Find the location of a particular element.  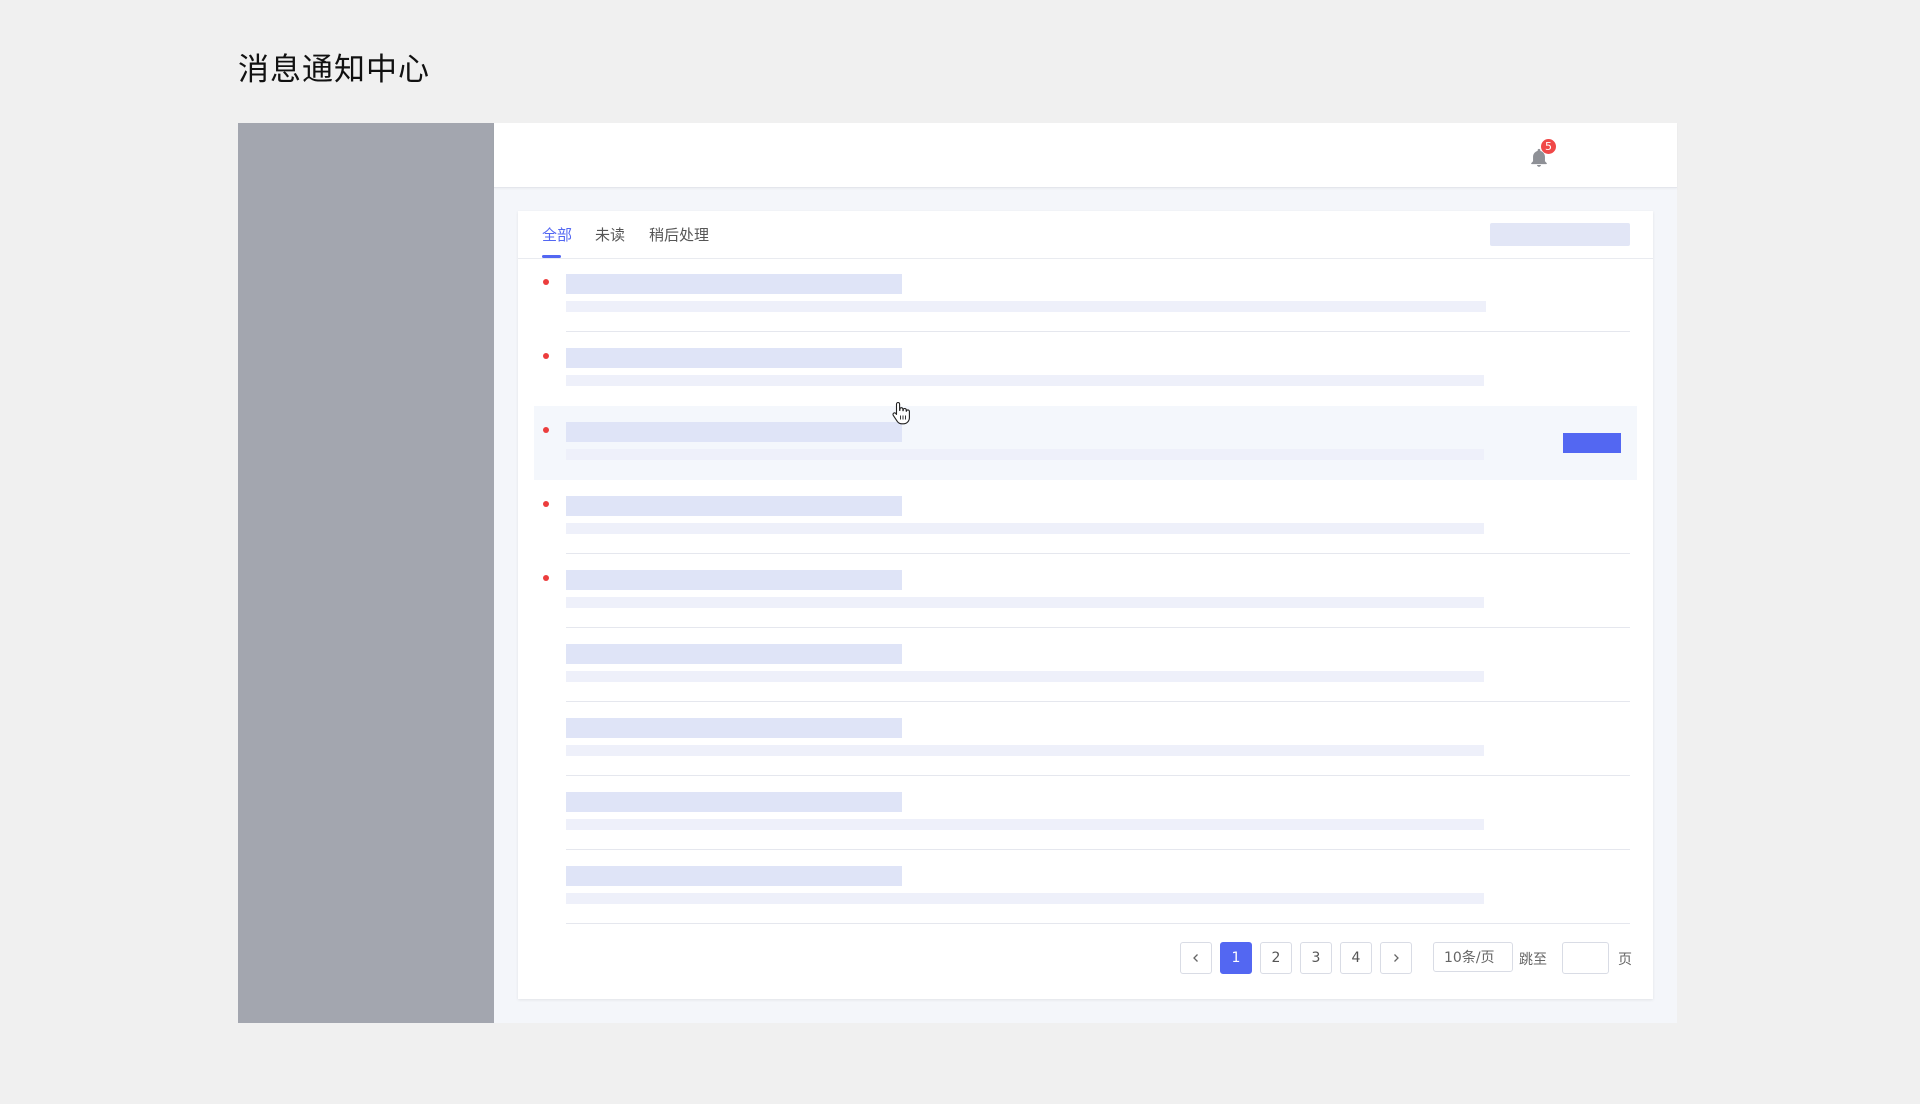

chevron-right-icon is located at coordinates (1396, 958).